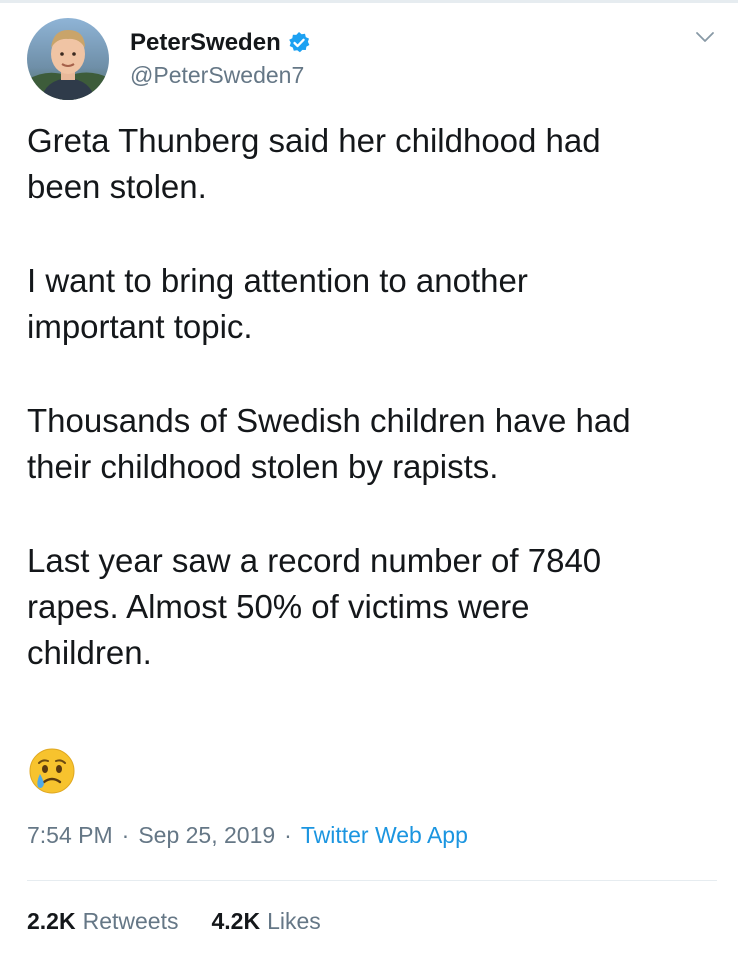  I want to click on tweet-source-link: Twitter Web App, so click(384, 835).